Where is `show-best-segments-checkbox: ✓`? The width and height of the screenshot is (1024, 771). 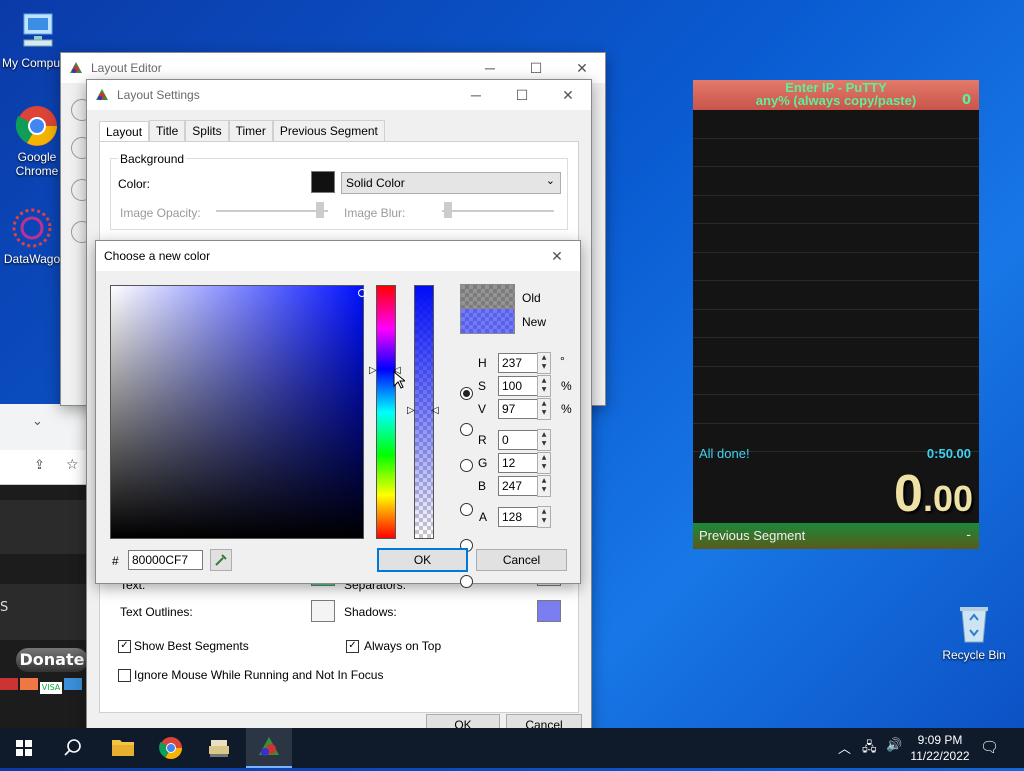 show-best-segments-checkbox: ✓ is located at coordinates (124, 646).